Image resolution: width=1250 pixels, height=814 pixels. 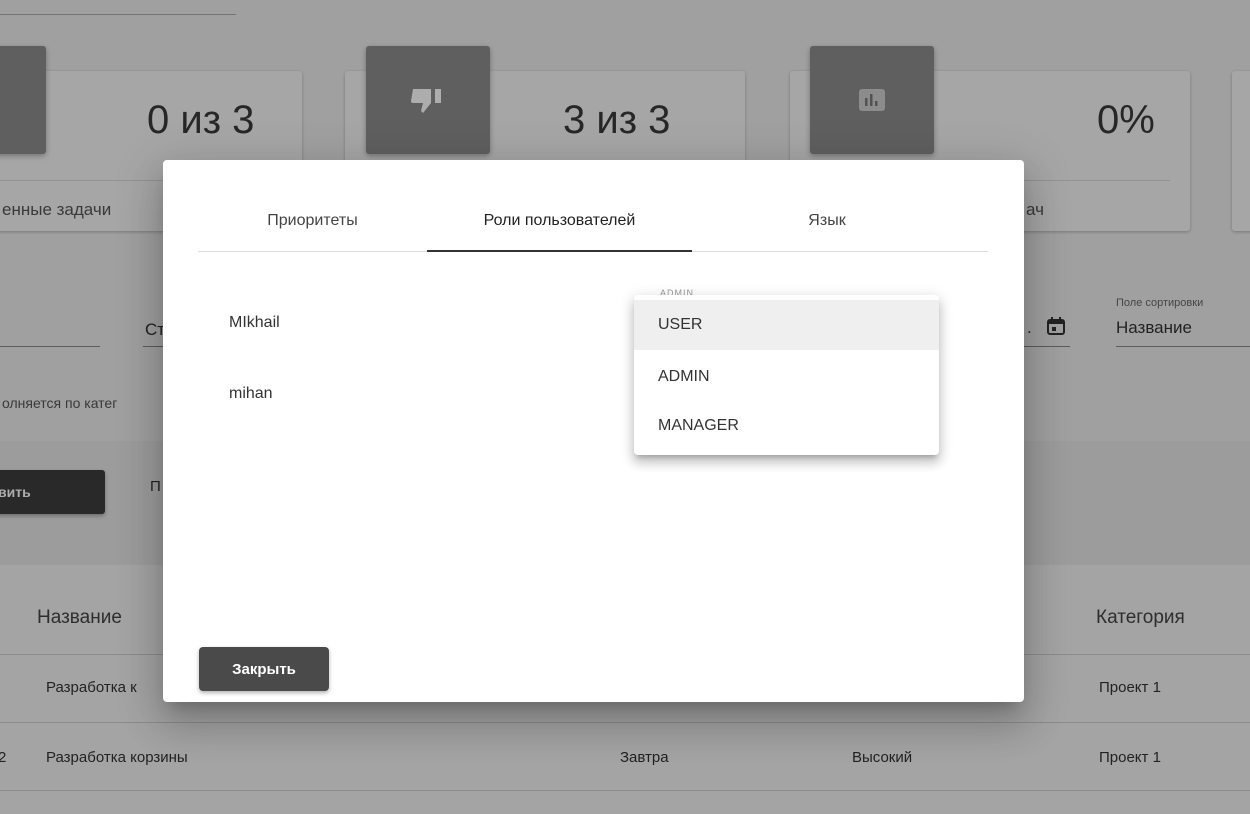 I want to click on role-dropdown-menu: USER ADMIN MANAGER, so click(x=786, y=375).